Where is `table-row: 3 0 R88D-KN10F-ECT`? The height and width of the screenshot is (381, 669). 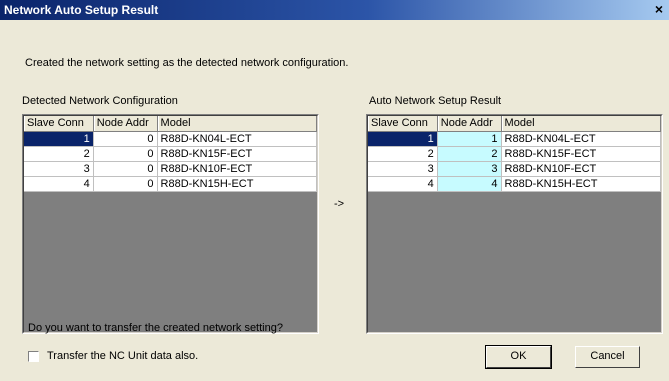 table-row: 3 0 R88D-KN10F-ECT is located at coordinates (170, 169).